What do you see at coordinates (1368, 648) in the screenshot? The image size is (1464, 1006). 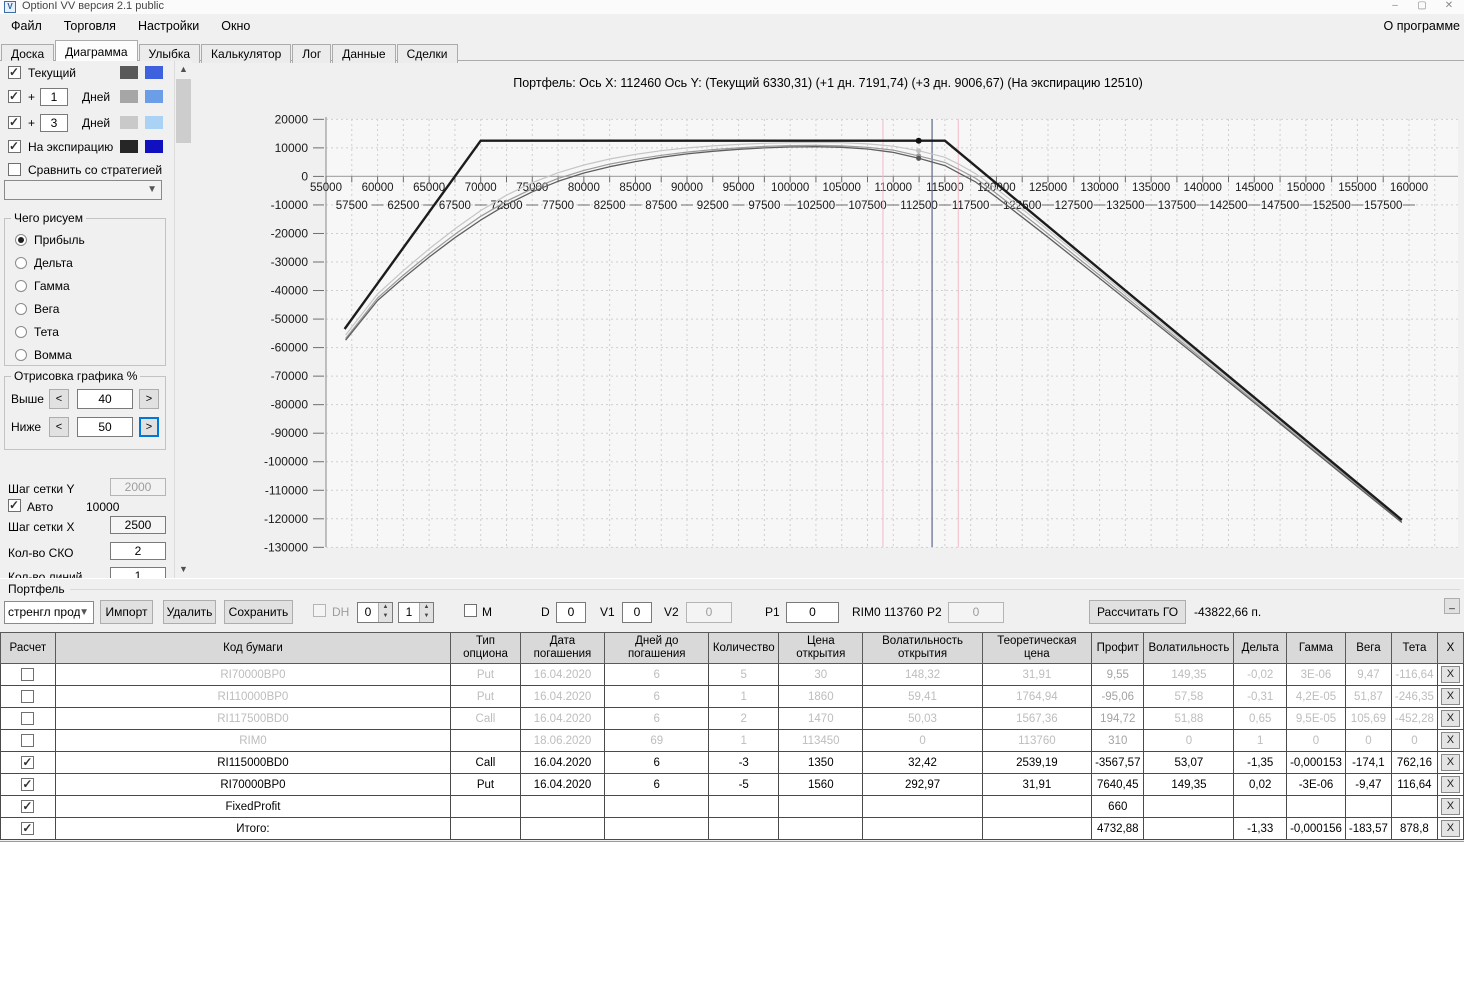 I see `column-header-13: Вега` at bounding box center [1368, 648].